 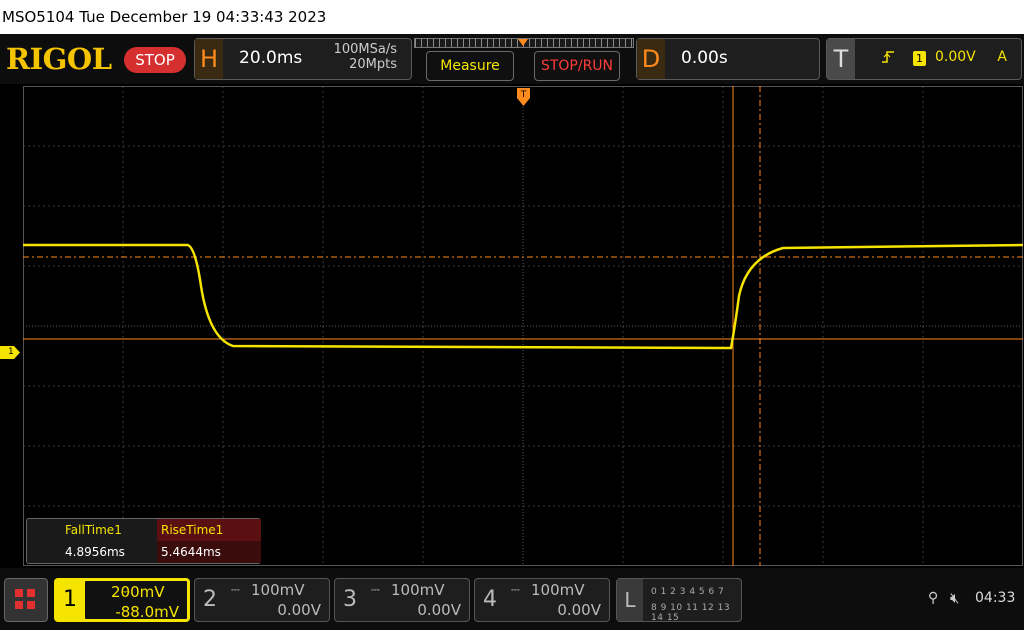 I want to click on clock-time: 04:33, so click(x=995, y=598).